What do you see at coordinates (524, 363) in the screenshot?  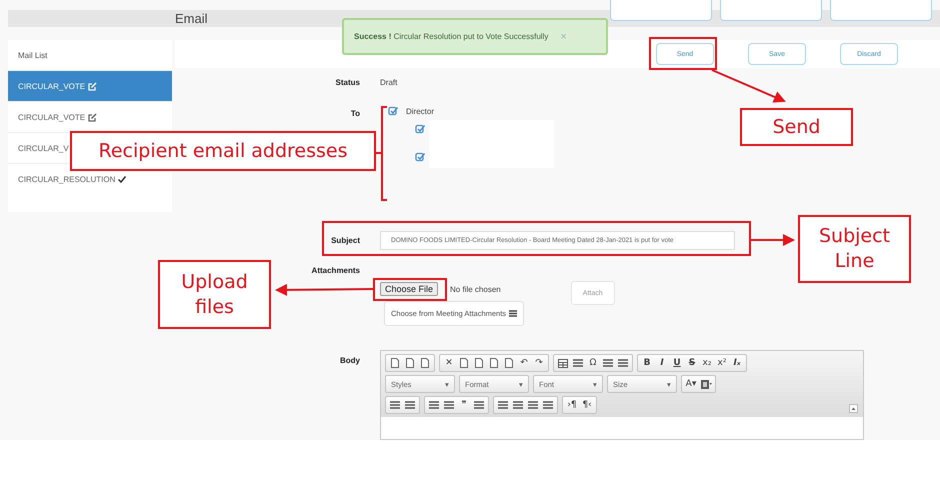 I see `toolbar-button: ↶` at bounding box center [524, 363].